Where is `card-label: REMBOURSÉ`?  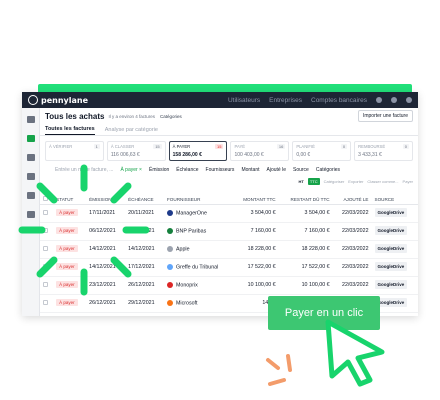 card-label: REMBOURSÉ is located at coordinates (372, 146).